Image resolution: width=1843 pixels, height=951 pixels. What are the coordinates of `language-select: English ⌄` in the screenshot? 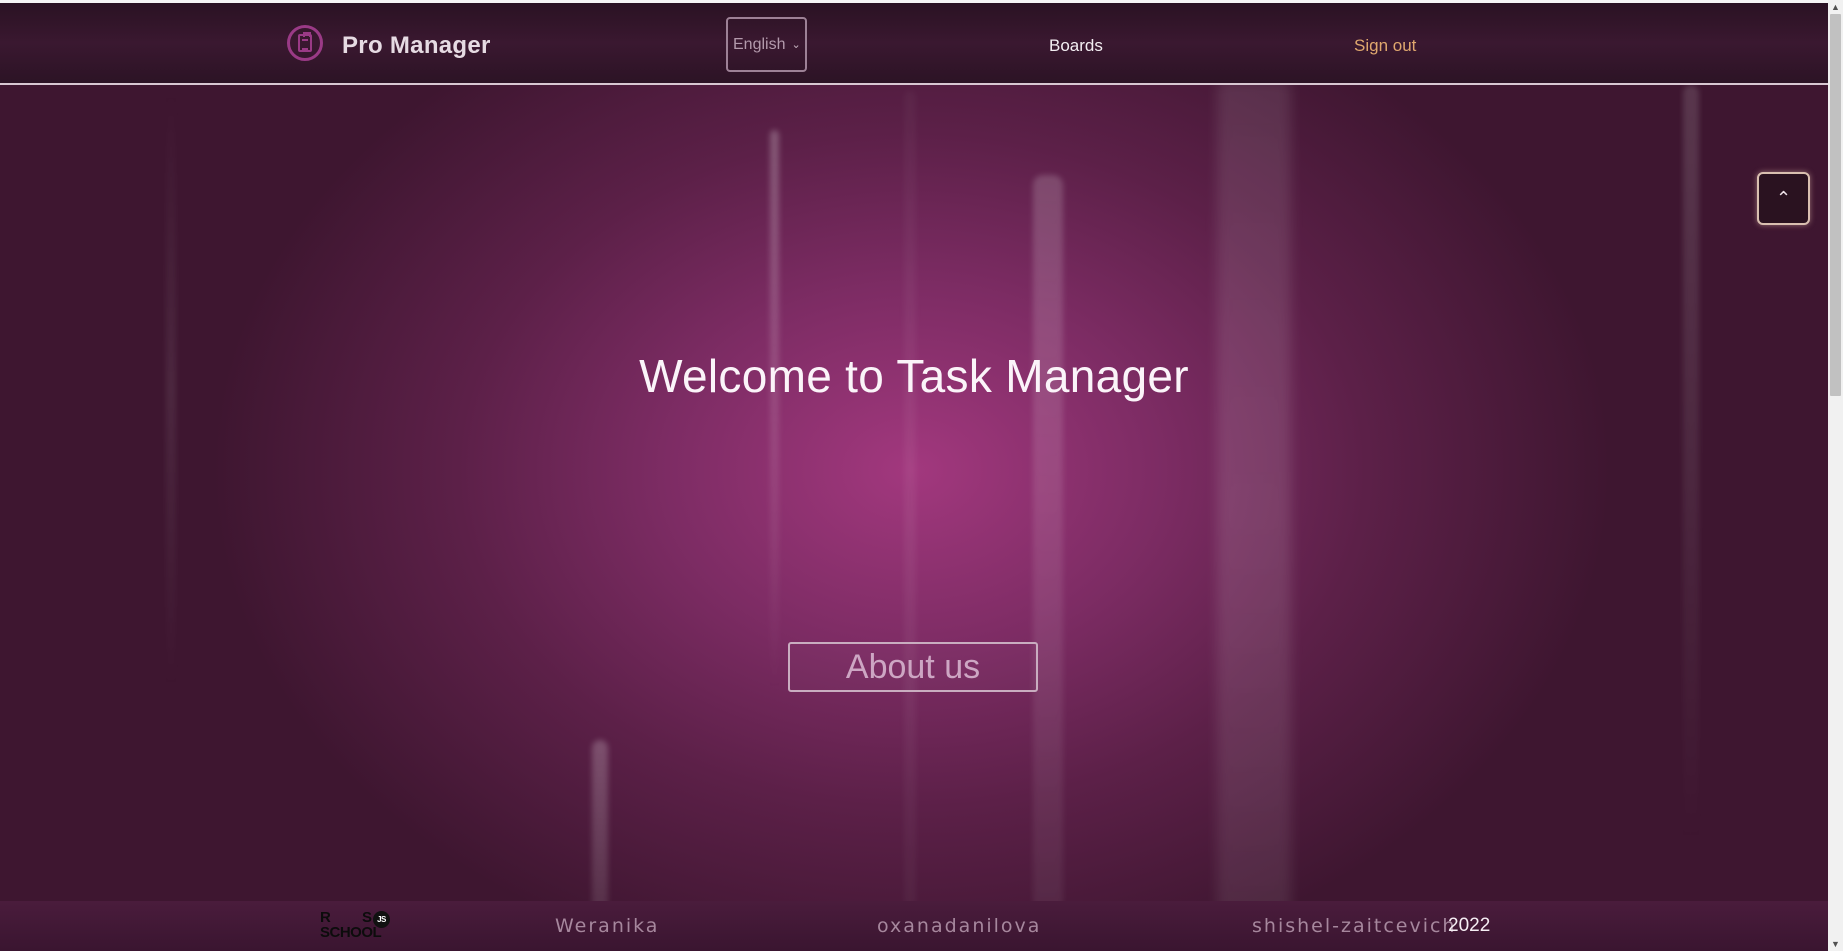 It's located at (766, 44).